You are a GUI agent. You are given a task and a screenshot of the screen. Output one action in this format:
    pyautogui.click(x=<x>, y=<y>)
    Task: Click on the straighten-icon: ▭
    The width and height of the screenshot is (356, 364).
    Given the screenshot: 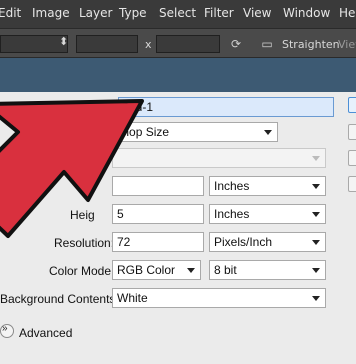 What is the action you would take?
    pyautogui.click(x=267, y=44)
    